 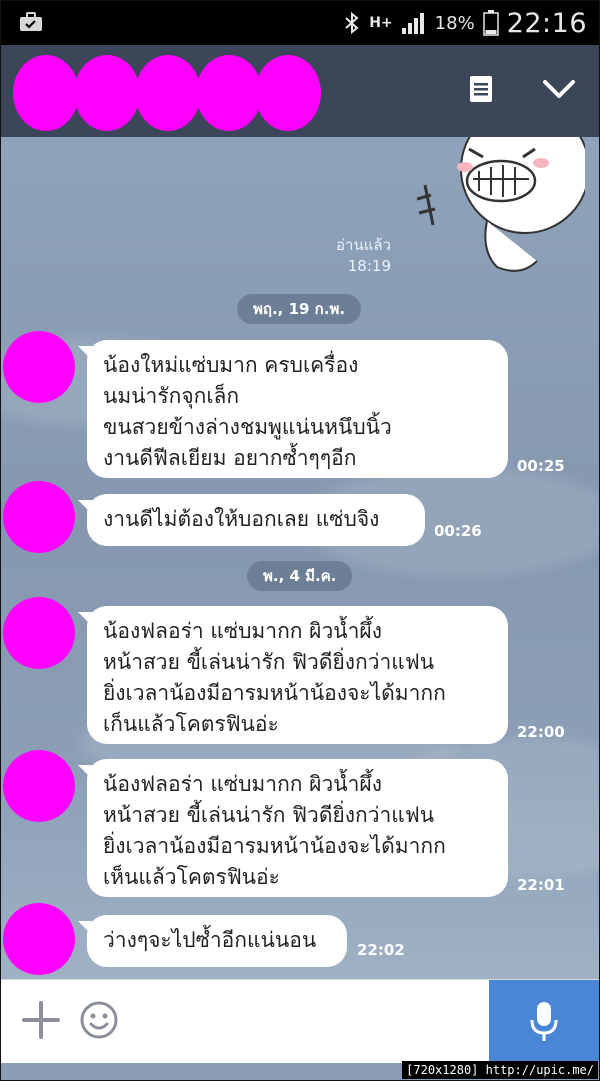 I want to click on briefcase-icon, so click(x=31, y=21).